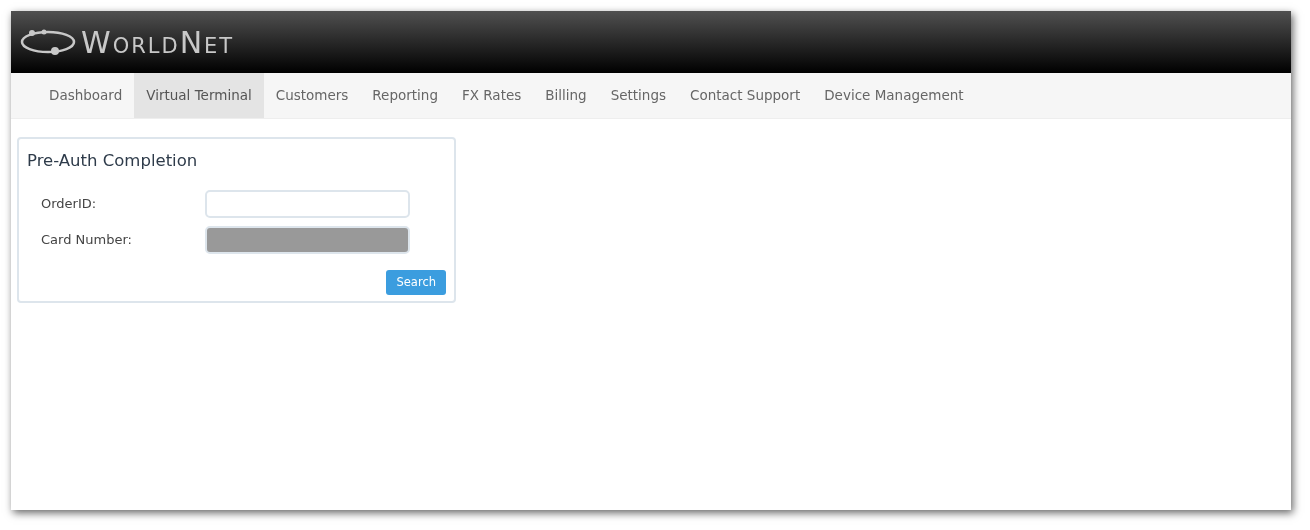  I want to click on nav-tab: Settings, so click(638, 95).